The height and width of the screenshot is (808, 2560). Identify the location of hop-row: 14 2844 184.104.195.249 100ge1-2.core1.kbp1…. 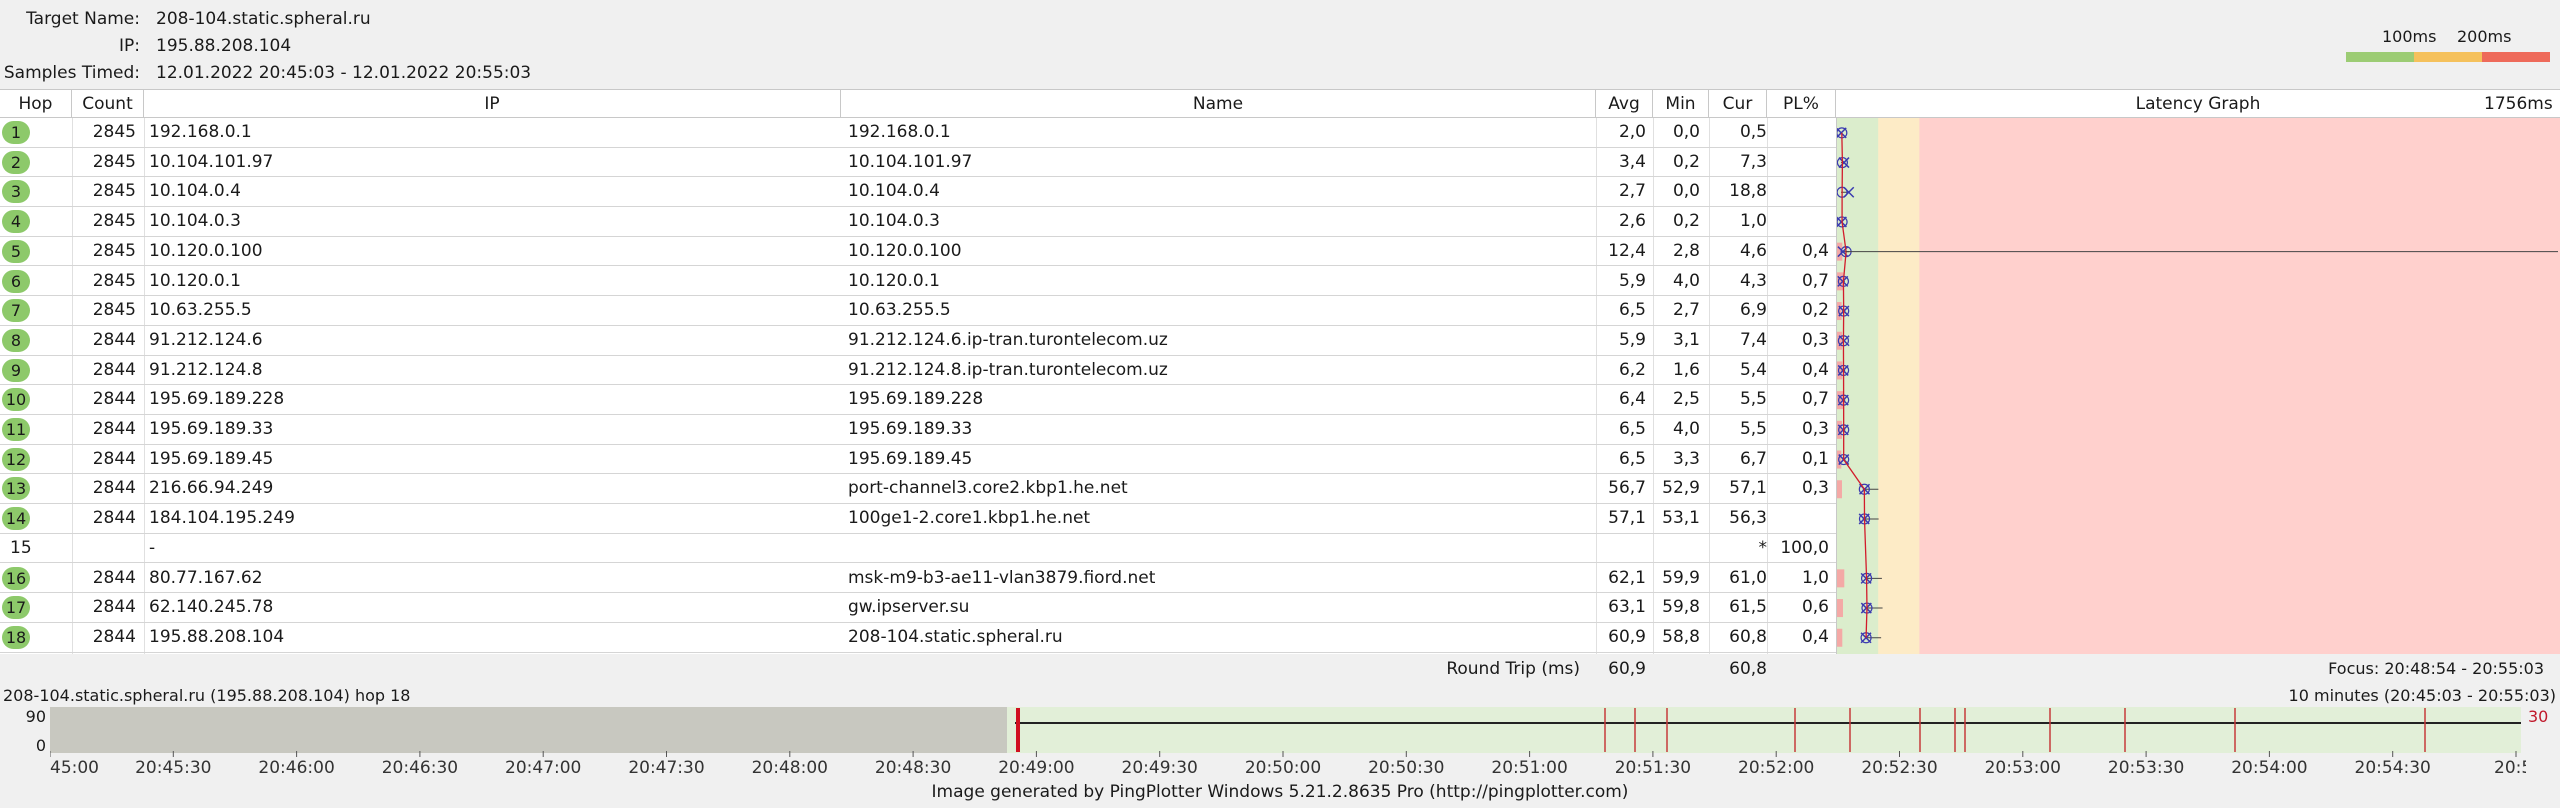
(918, 519).